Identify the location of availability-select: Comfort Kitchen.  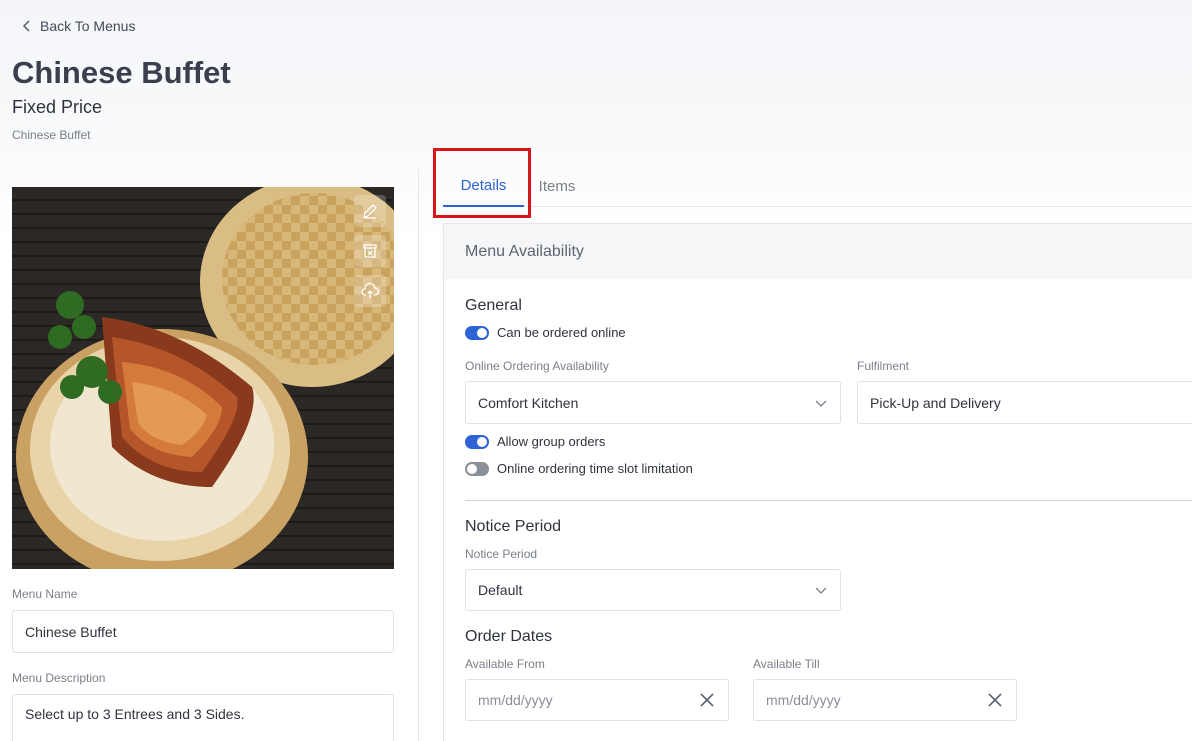
(653, 402).